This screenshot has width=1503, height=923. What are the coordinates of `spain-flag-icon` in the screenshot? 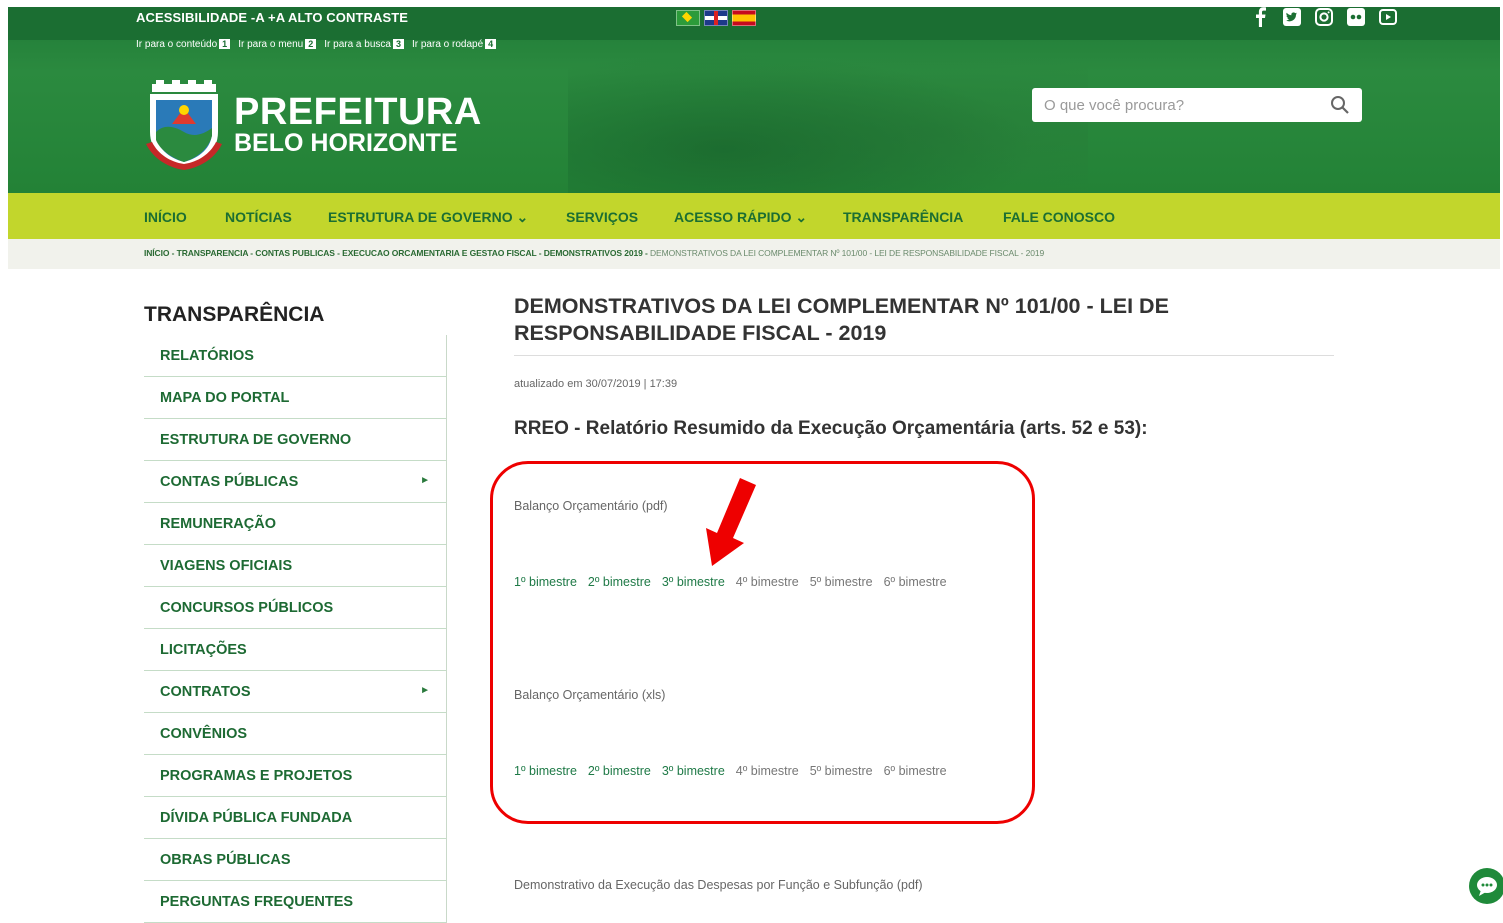 It's located at (744, 18).